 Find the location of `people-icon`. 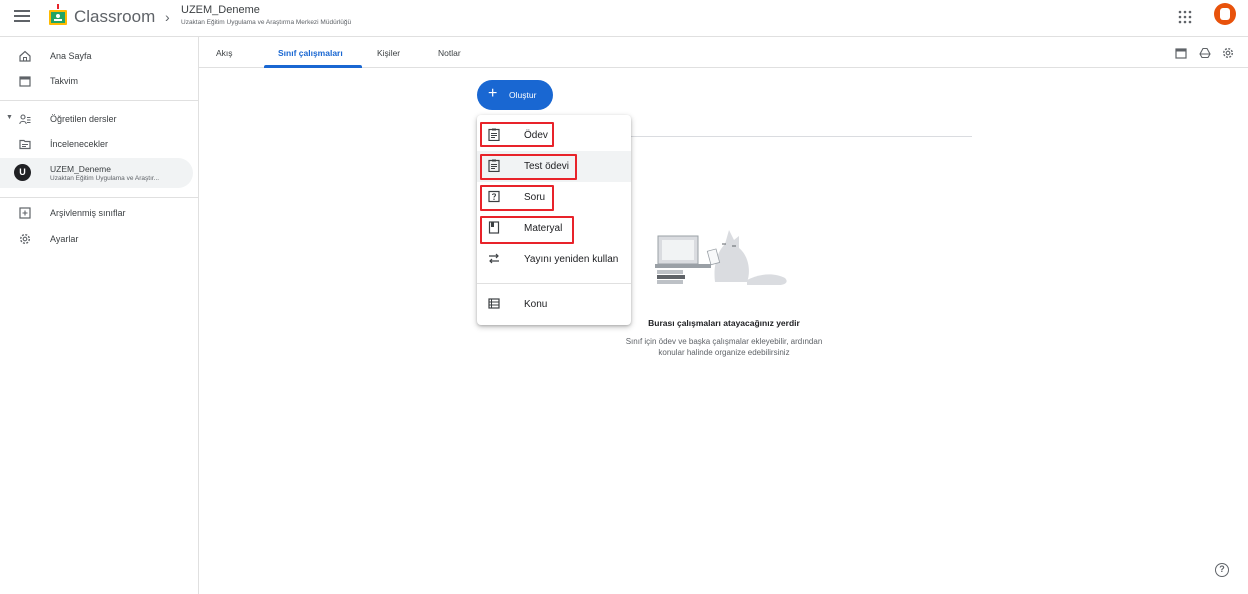

people-icon is located at coordinates (25, 119).